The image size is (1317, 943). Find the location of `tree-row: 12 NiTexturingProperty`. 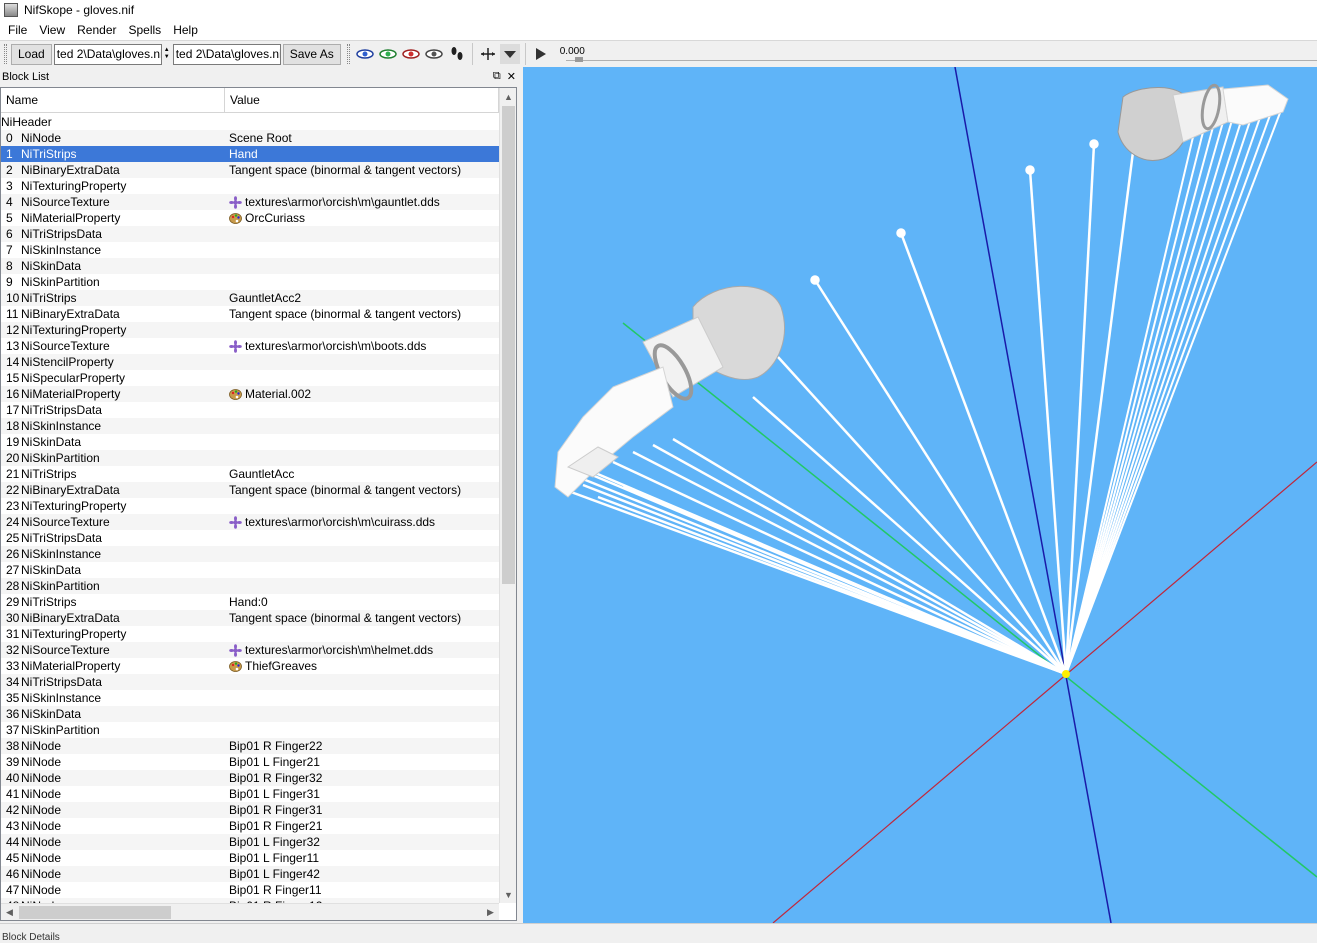

tree-row: 12 NiTexturingProperty is located at coordinates (250, 330).